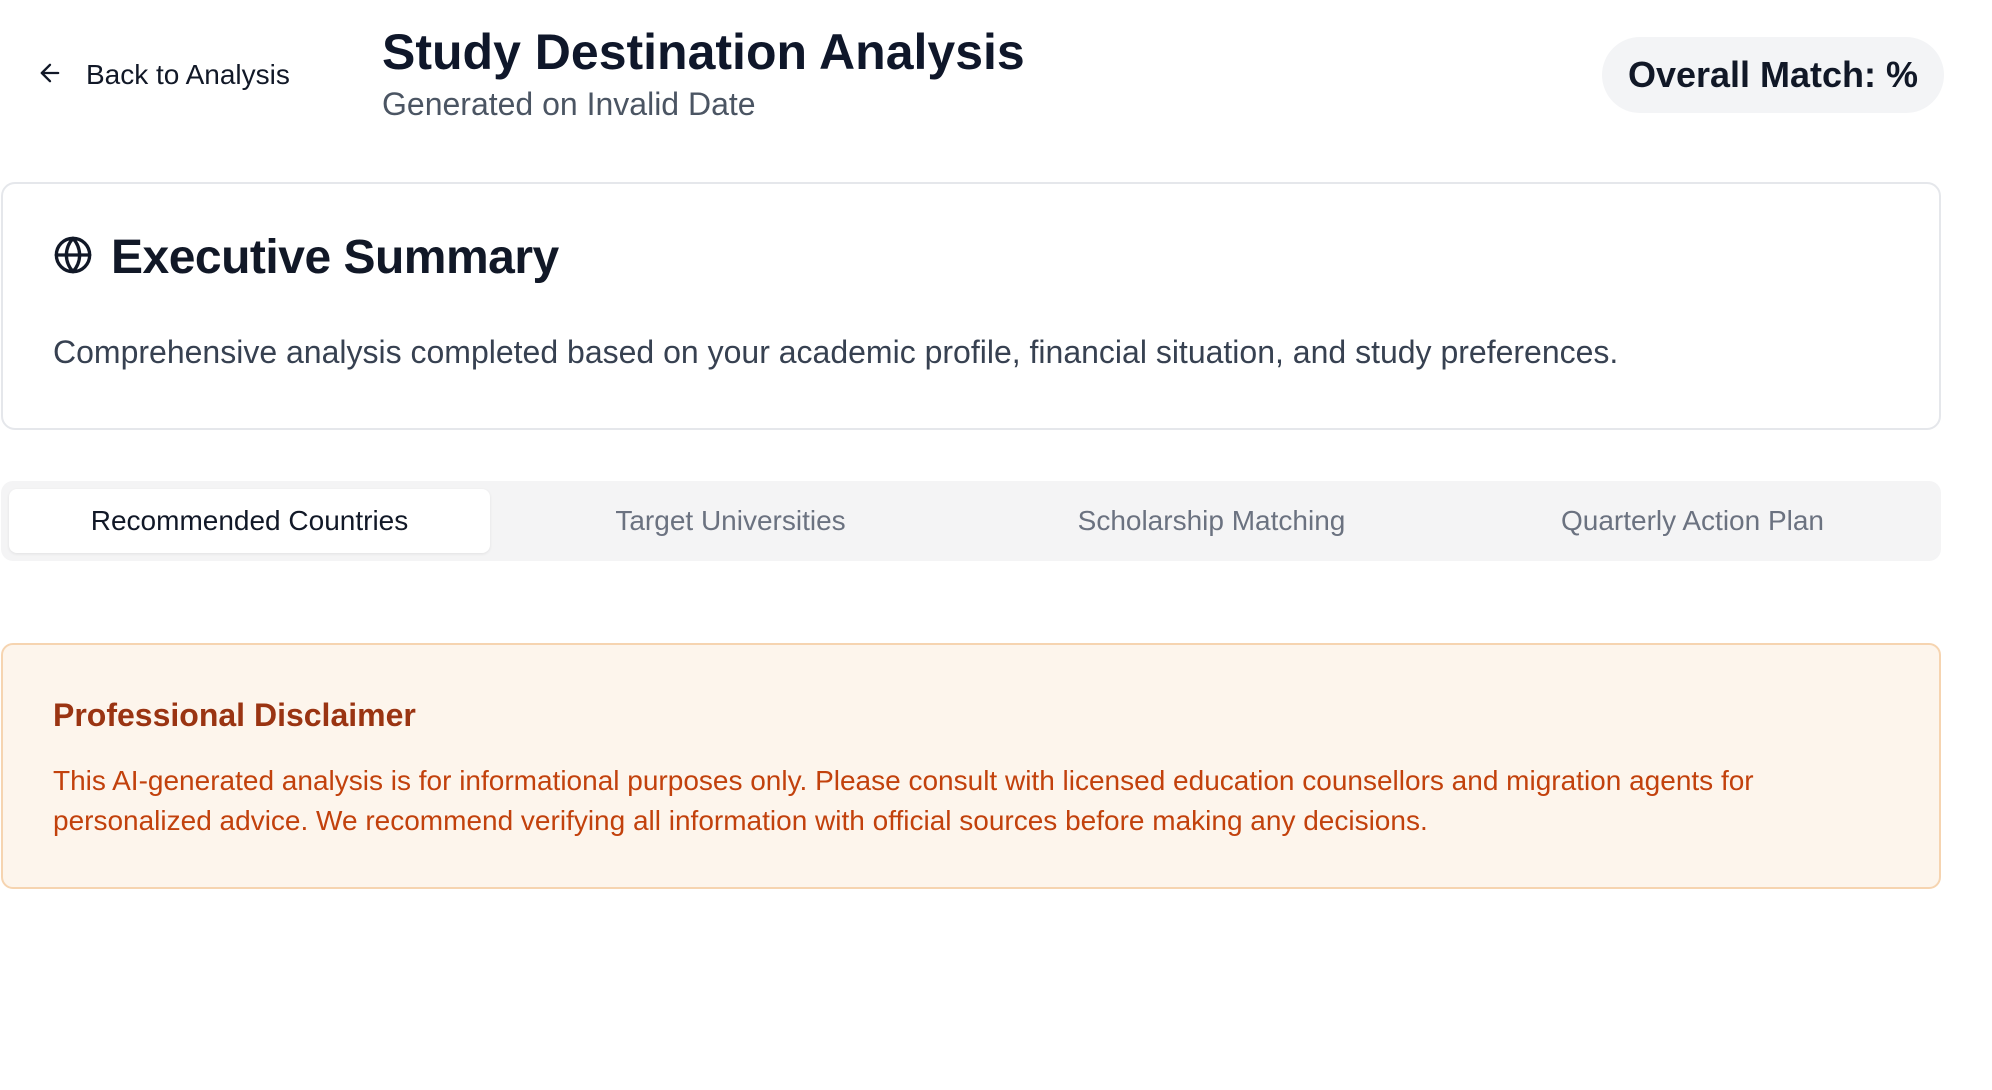 This screenshot has height=1090, width=1992. What do you see at coordinates (1773, 75) in the screenshot?
I see `overall-match-badge: Overall Match: %` at bounding box center [1773, 75].